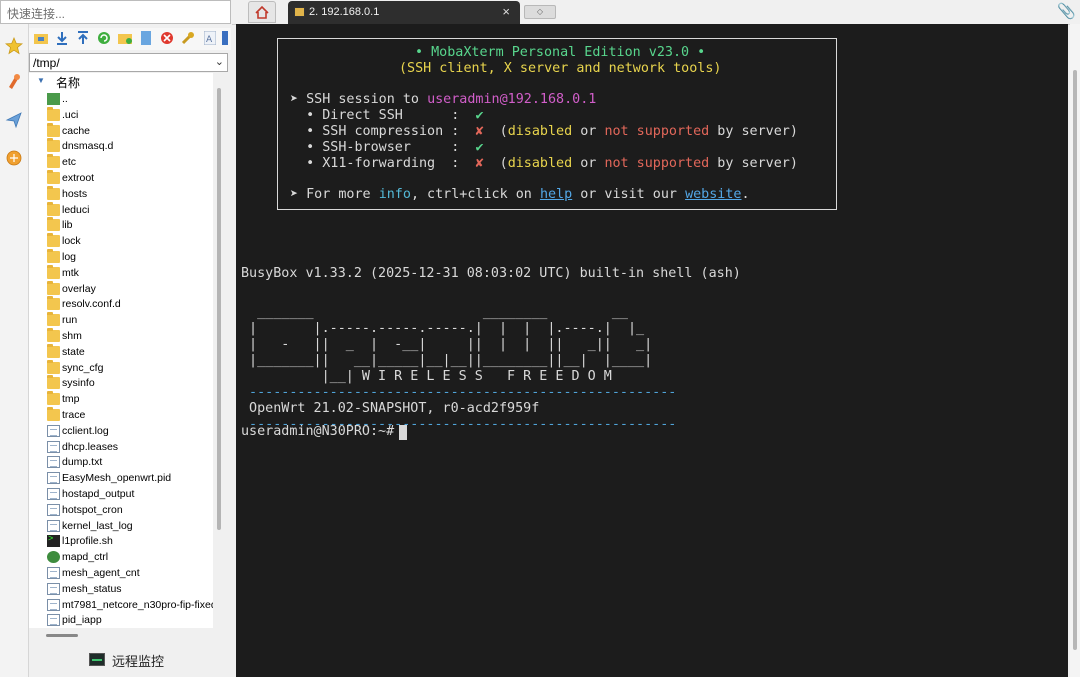 Image resolution: width=1080 pixels, height=677 pixels. What do you see at coordinates (188, 38) in the screenshot?
I see `rename-icon` at bounding box center [188, 38].